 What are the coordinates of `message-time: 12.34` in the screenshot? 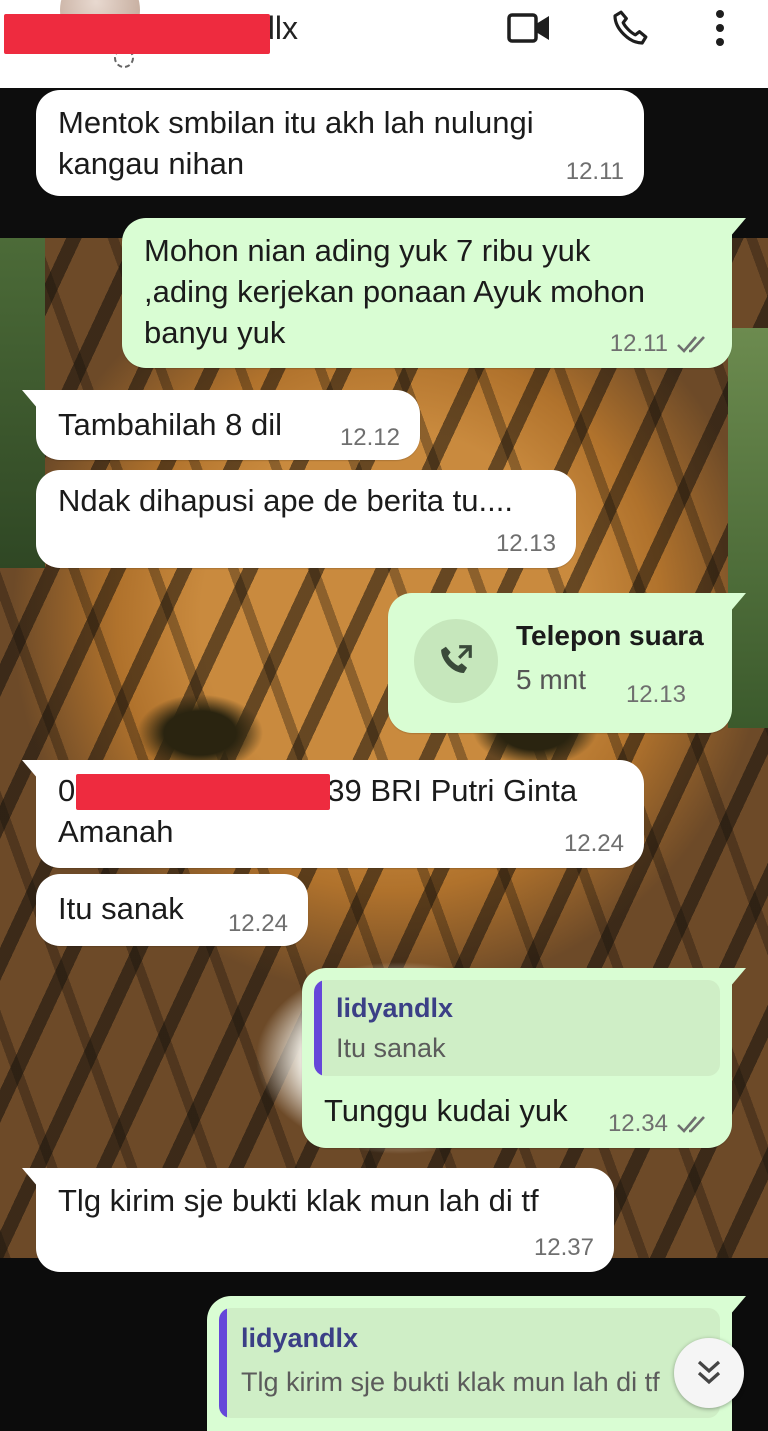 It's located at (637, 1123).